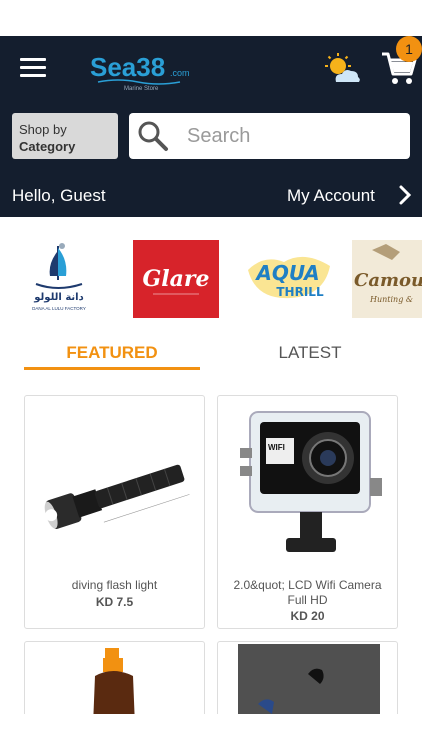 The height and width of the screenshot is (750, 422). I want to click on shop-by-label: Shop by, so click(43, 129).